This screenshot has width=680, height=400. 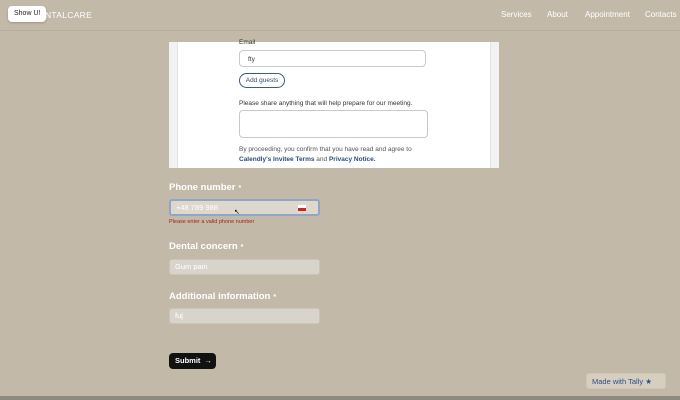 I want to click on phone-label: Phone number *, so click(x=205, y=187).